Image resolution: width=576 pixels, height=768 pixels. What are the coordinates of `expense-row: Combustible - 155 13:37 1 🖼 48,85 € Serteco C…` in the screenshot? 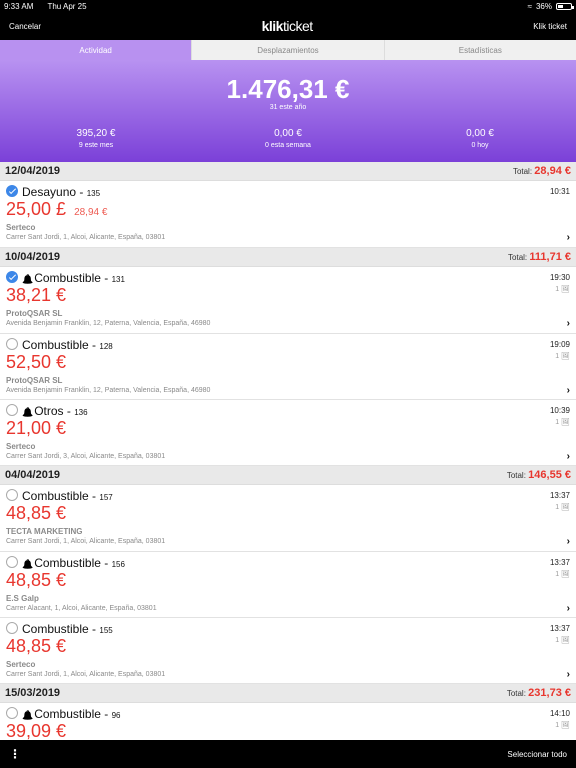 It's located at (288, 651).